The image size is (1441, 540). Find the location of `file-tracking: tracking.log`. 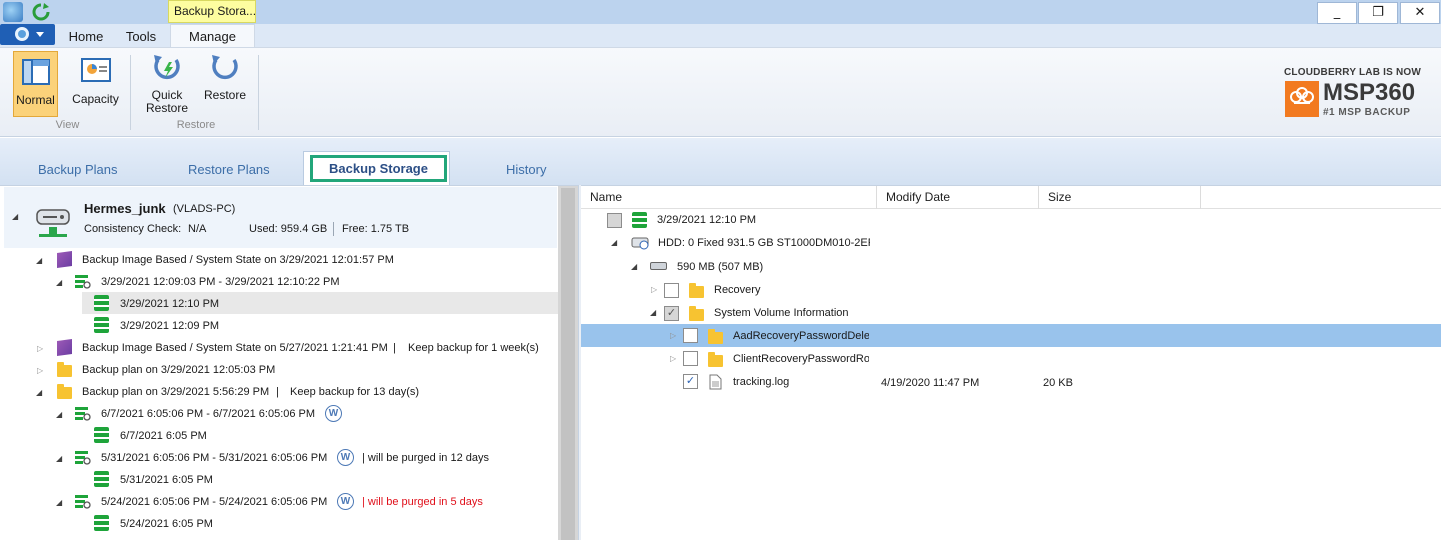

file-tracking: tracking.log is located at coordinates (761, 382).